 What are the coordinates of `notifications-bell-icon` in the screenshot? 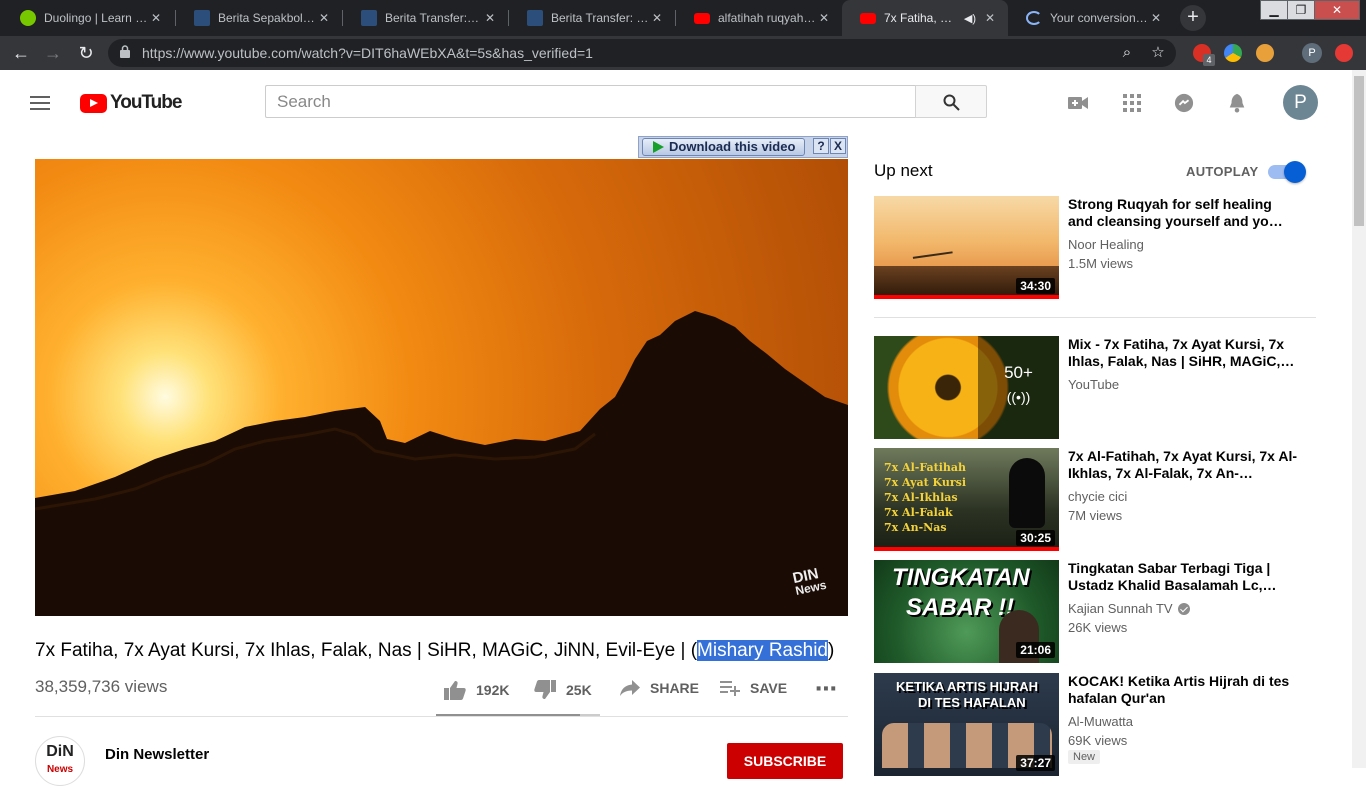 It's located at (1237, 103).